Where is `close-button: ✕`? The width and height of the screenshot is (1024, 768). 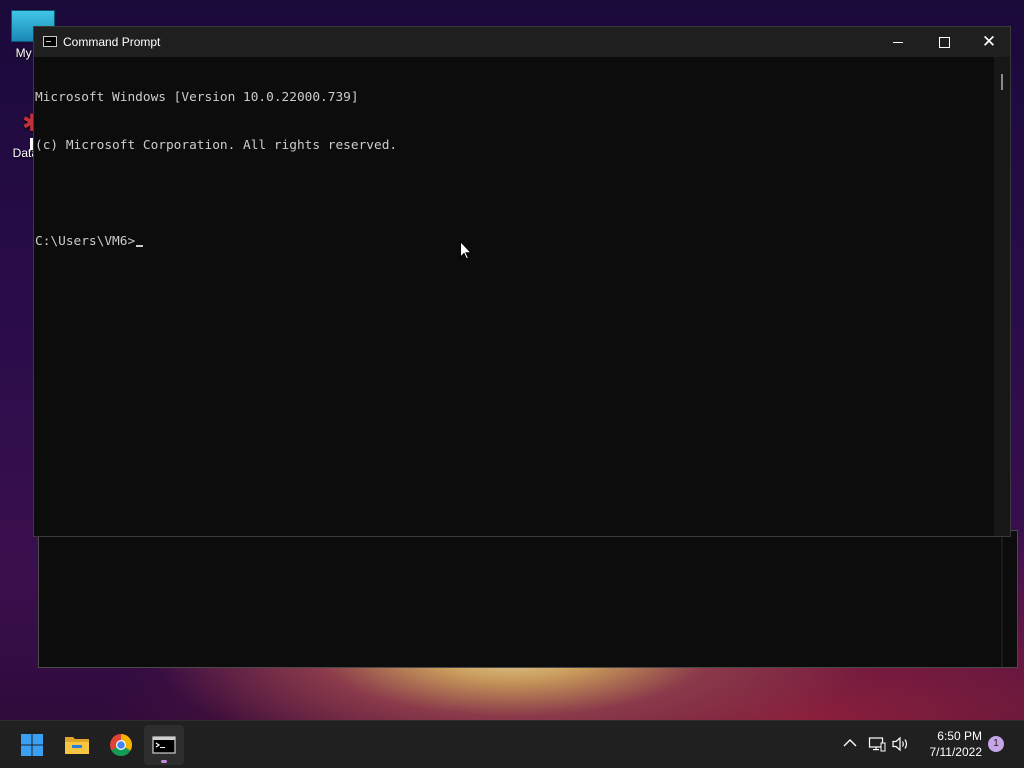 close-button: ✕ is located at coordinates (989, 42).